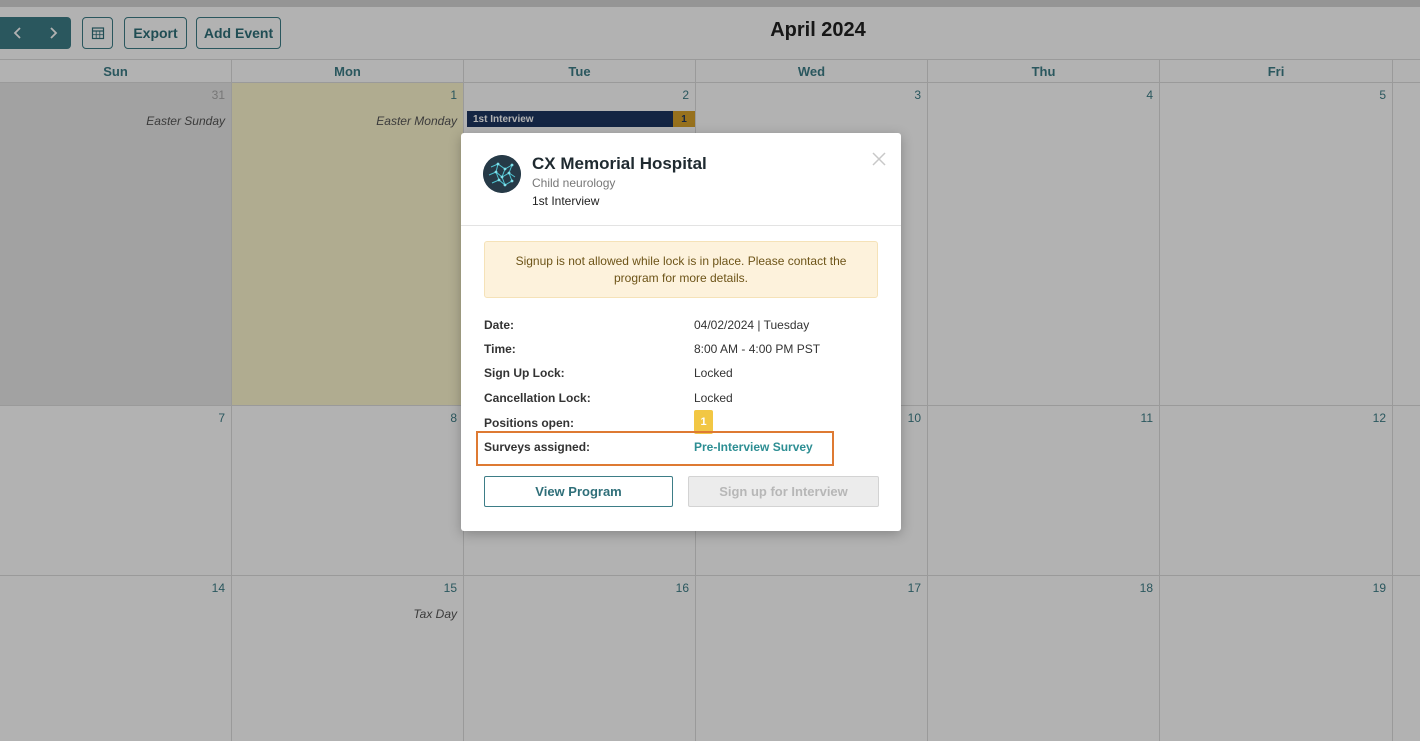 This screenshot has width=1420, height=741. I want to click on hospital-name: CX Memorial Hospital, so click(619, 163).